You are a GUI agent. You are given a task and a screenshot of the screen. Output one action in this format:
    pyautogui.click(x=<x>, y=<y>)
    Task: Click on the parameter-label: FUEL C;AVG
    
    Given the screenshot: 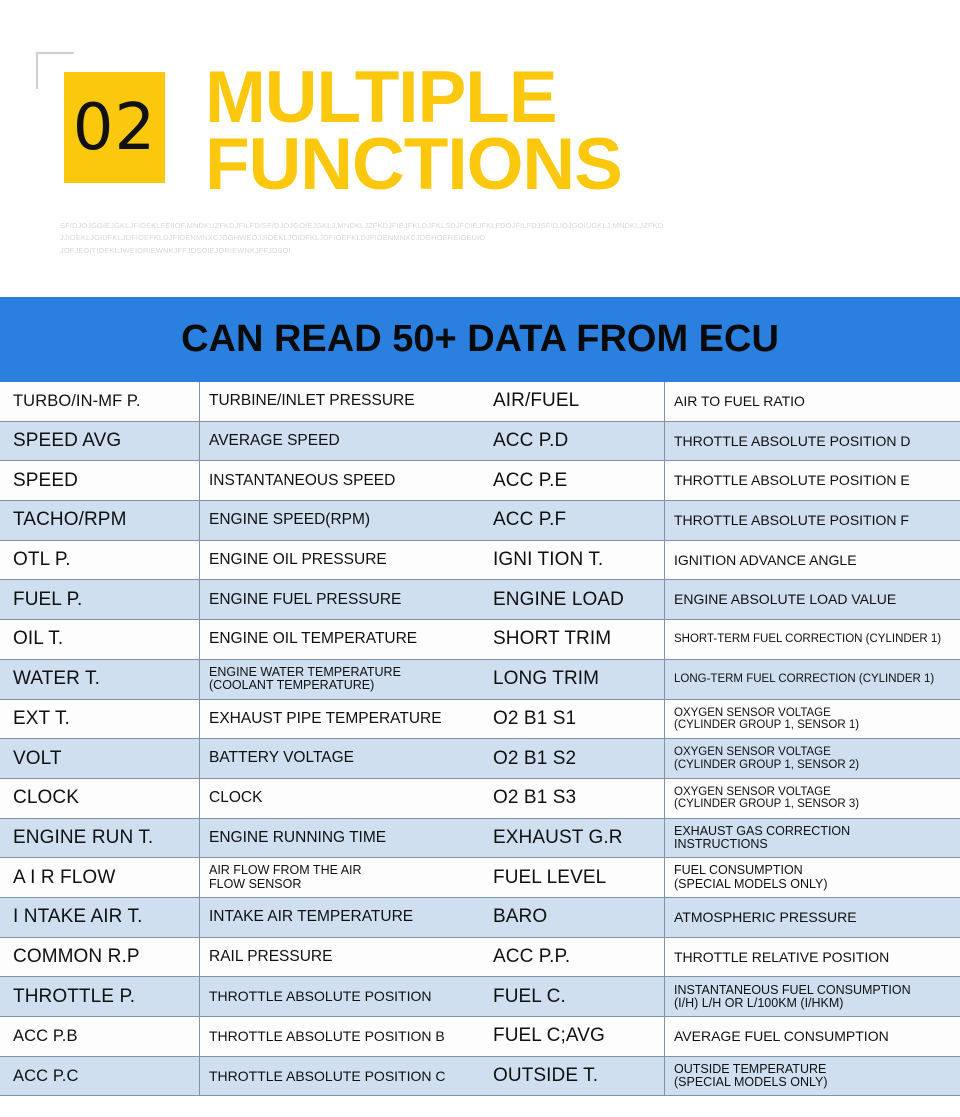 What is the action you would take?
    pyautogui.click(x=549, y=1036)
    